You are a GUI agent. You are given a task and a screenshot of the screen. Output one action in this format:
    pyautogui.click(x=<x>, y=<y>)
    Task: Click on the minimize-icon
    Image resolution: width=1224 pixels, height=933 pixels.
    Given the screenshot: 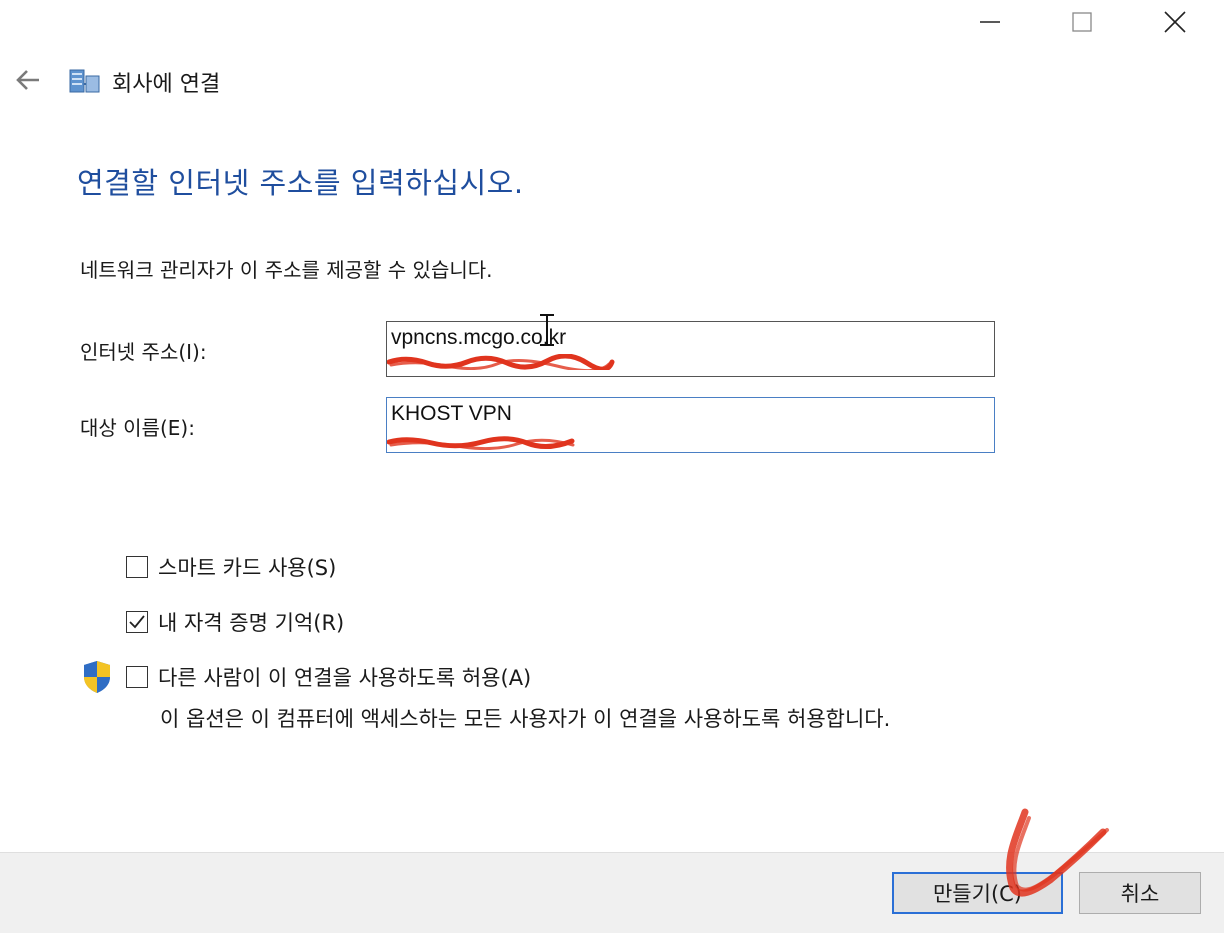 What is the action you would take?
    pyautogui.click(x=990, y=22)
    